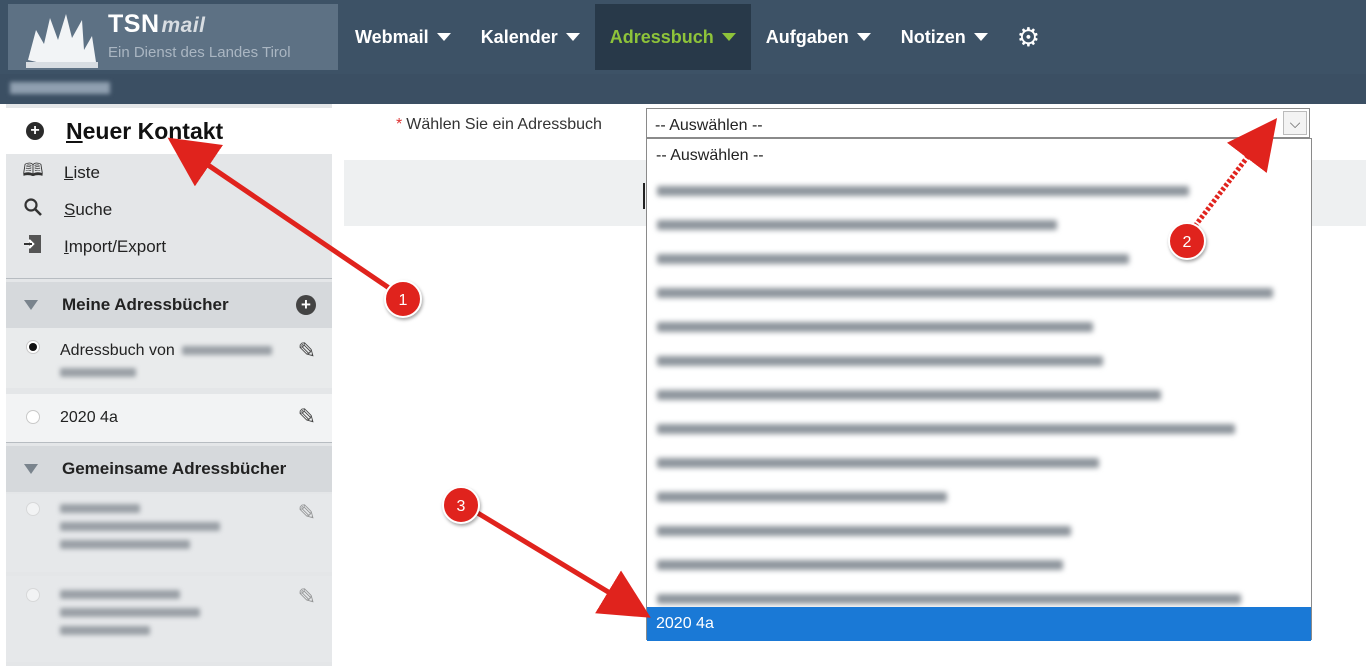 This screenshot has height=666, width=1370. I want to click on sidebar-item-liste: 🕮 Liste, so click(169, 172).